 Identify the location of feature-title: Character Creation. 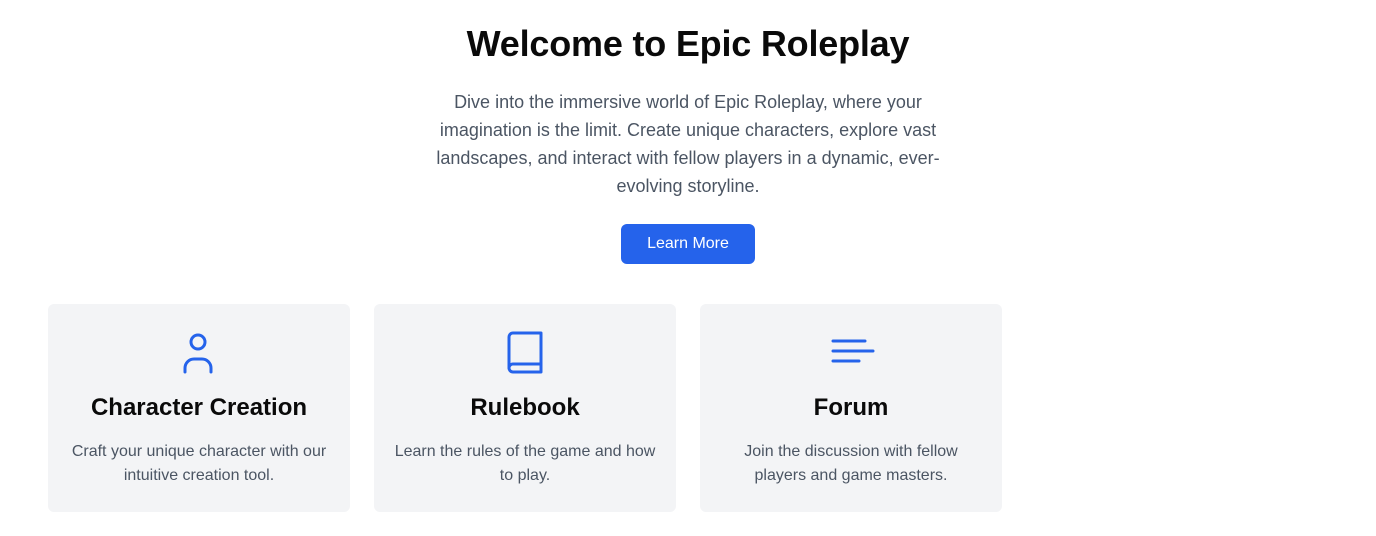
(199, 407).